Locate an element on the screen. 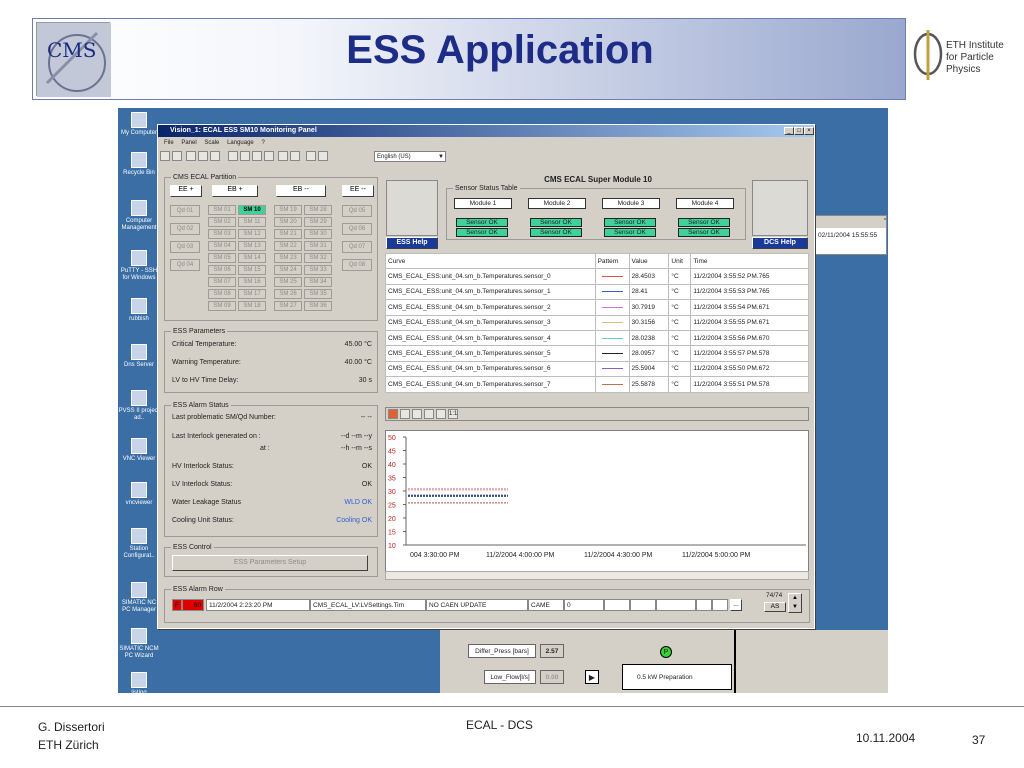  trend-icon is located at coordinates (393, 414).